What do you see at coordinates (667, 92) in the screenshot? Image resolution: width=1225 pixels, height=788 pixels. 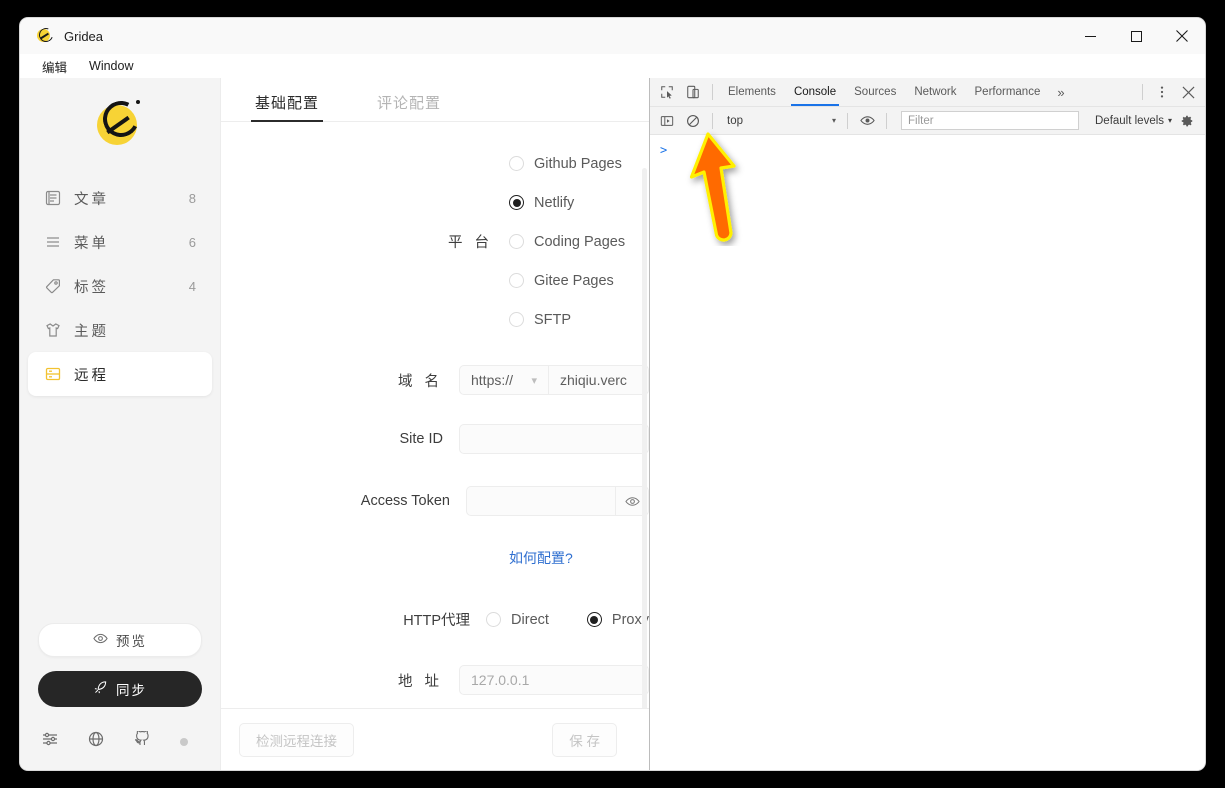 I see `inspect-element-icon` at bounding box center [667, 92].